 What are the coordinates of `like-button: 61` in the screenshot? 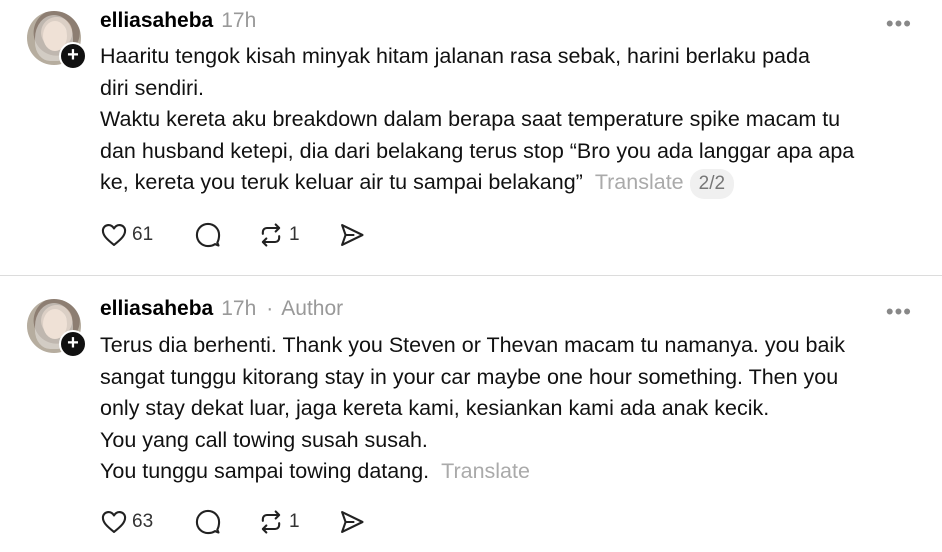 It's located at (126, 235).